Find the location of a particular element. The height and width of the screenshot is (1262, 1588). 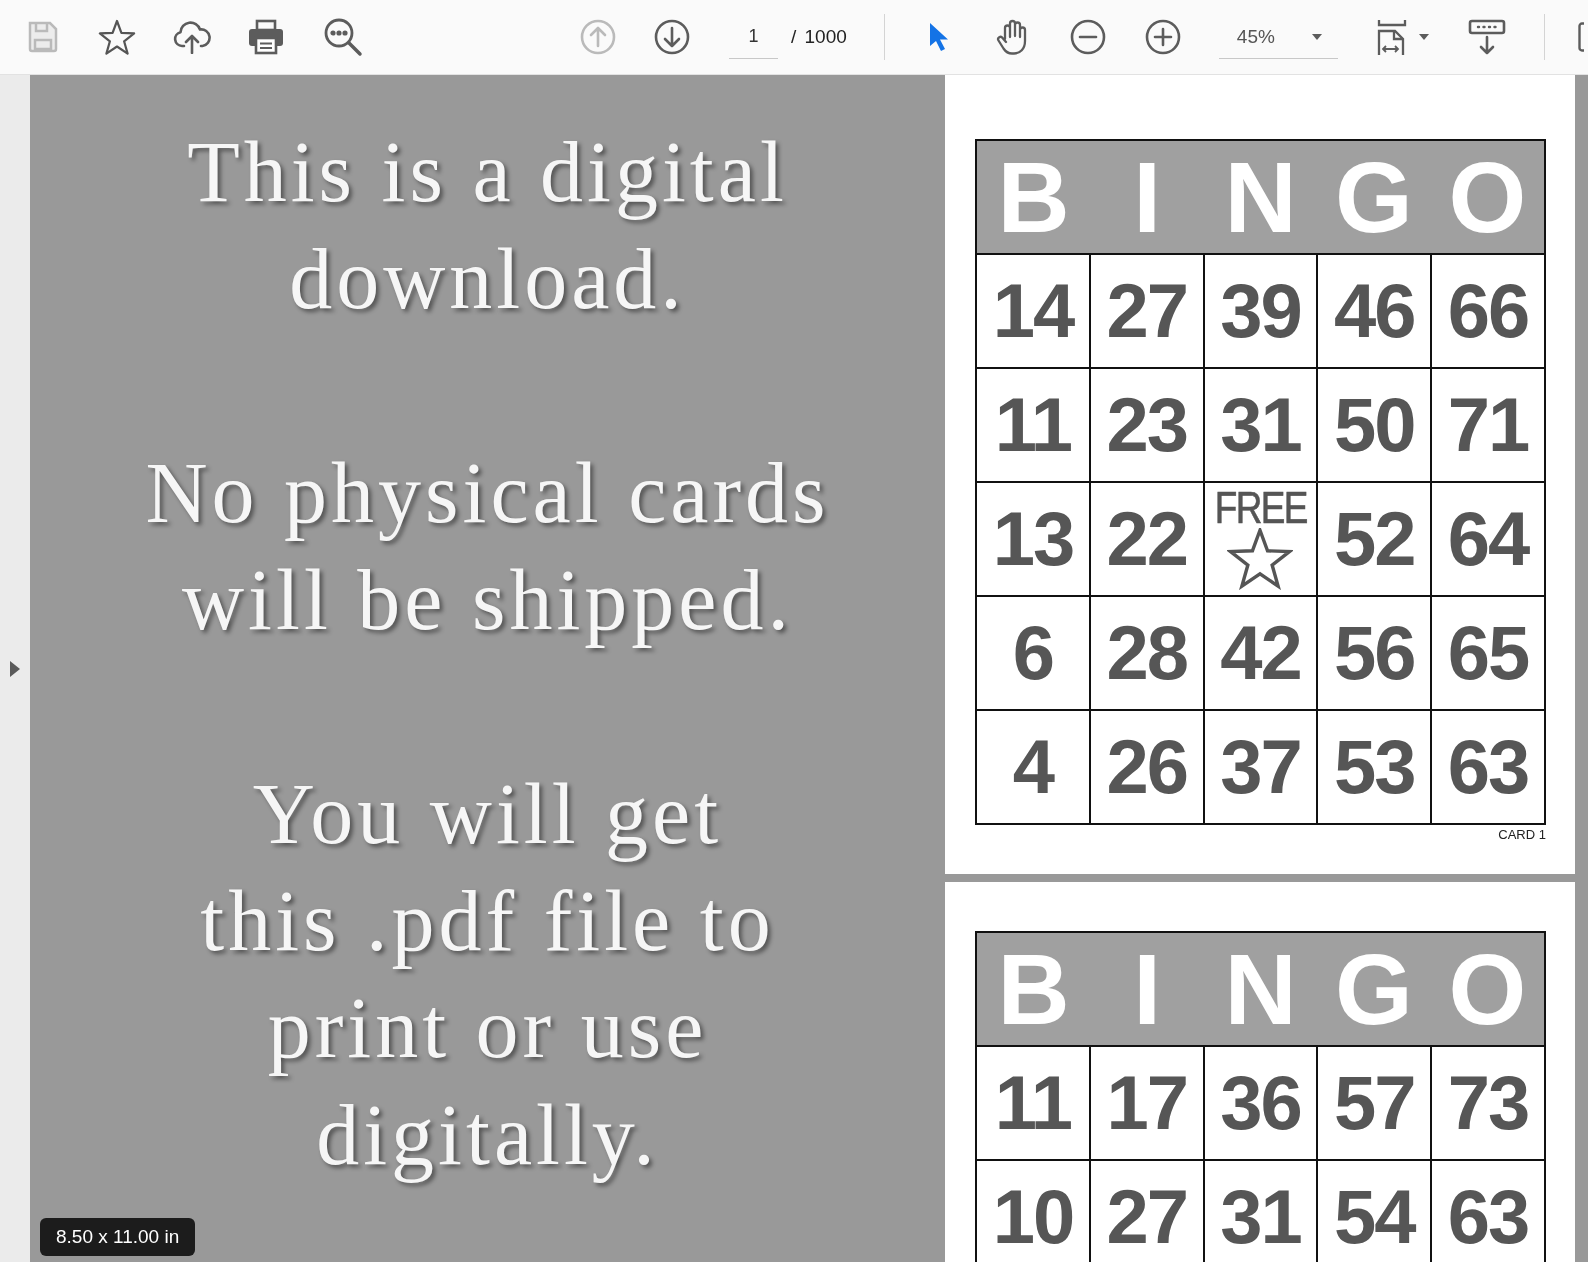

page-number-field: 1 is located at coordinates (753, 37).